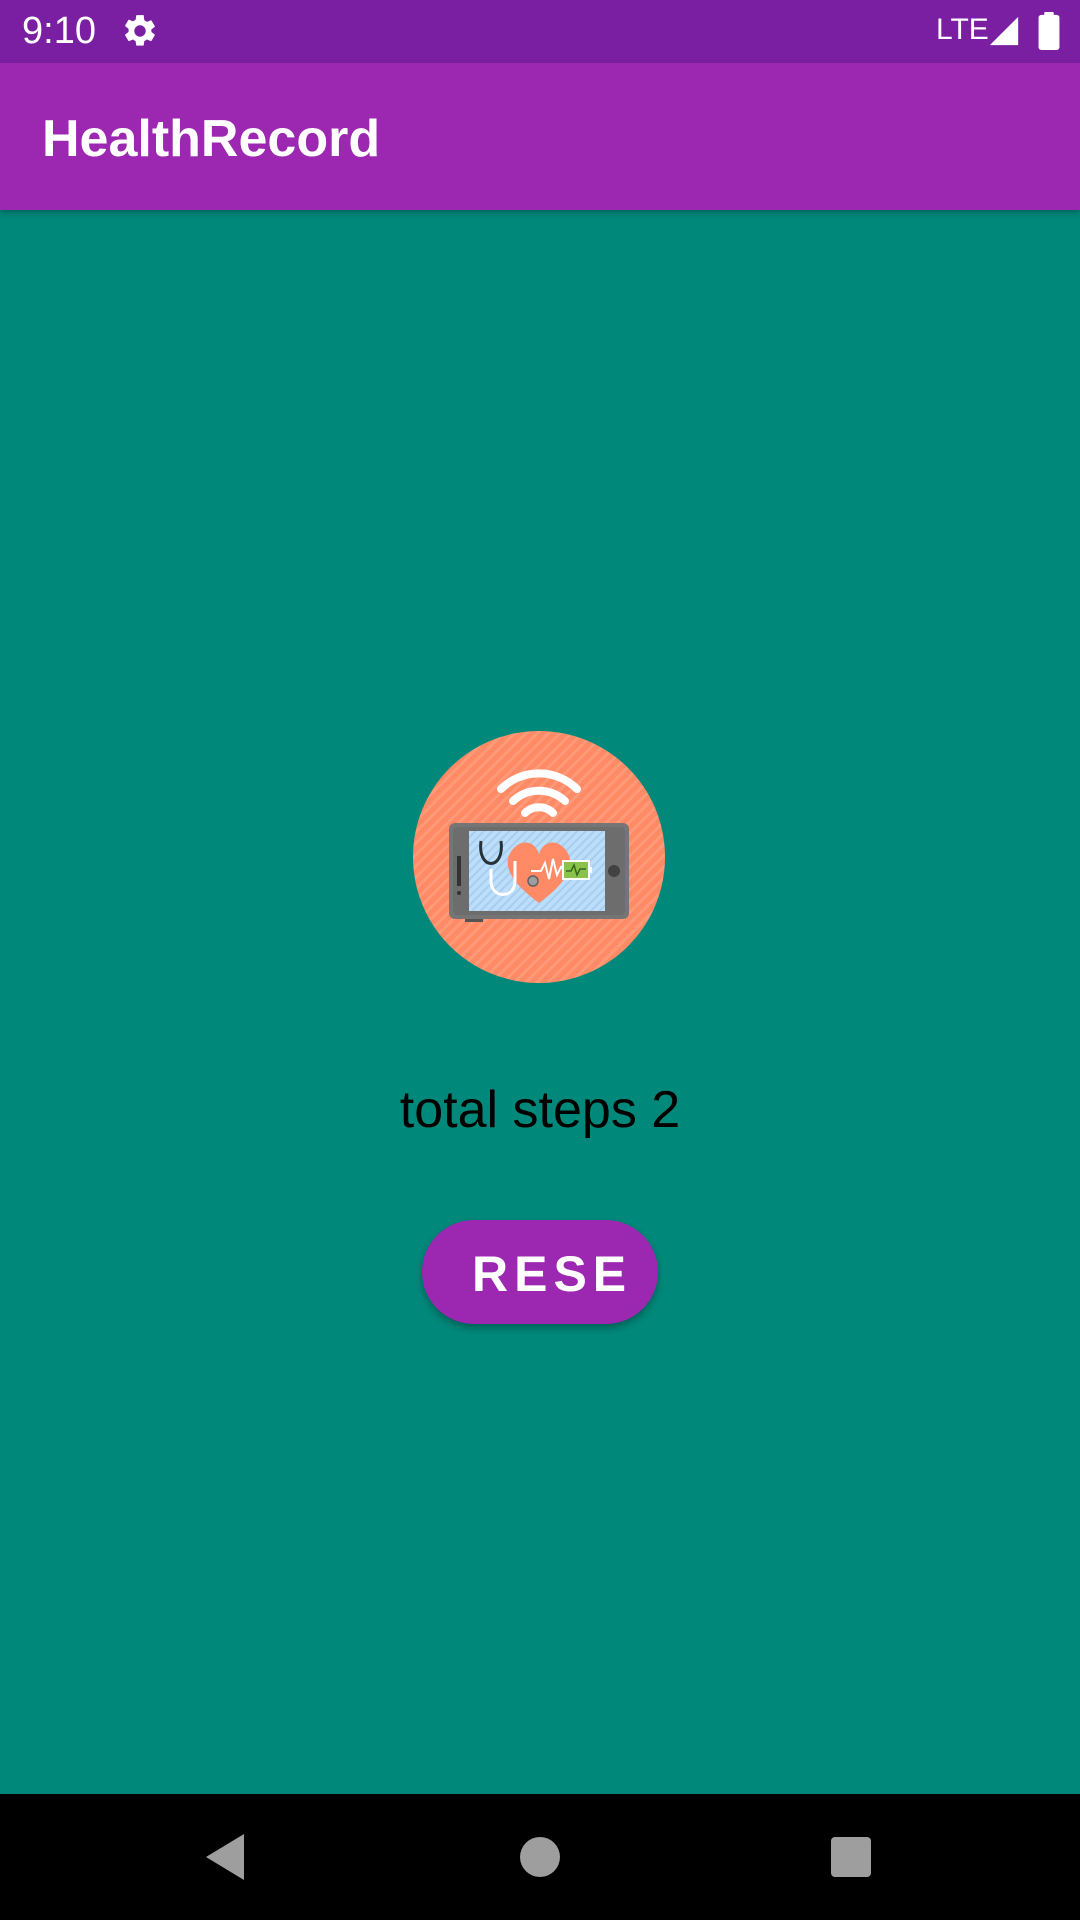  I want to click on status-time: 9:10, so click(59, 31).